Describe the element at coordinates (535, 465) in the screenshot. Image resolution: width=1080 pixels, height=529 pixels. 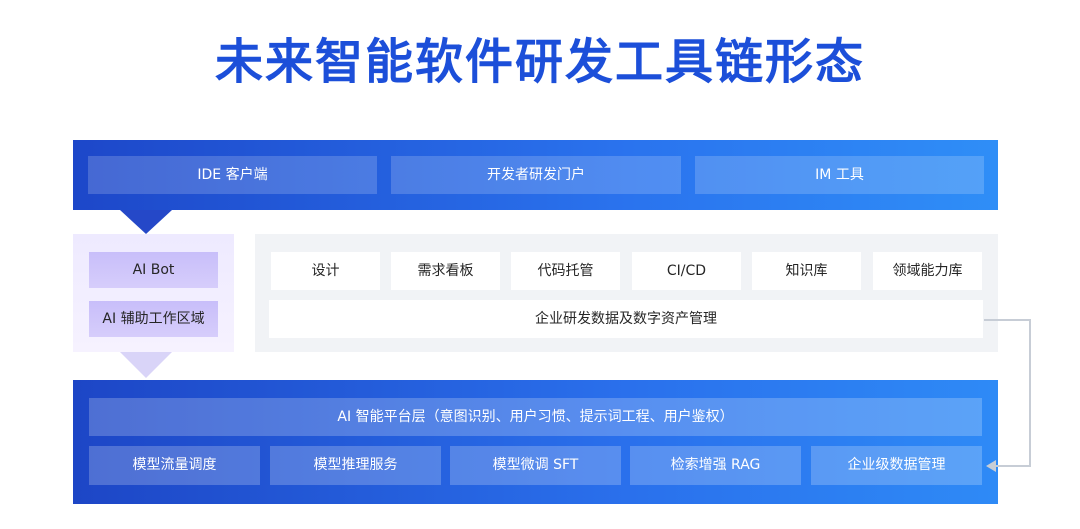
I see `model-finetune-box: 模型微调 SFT` at that location.